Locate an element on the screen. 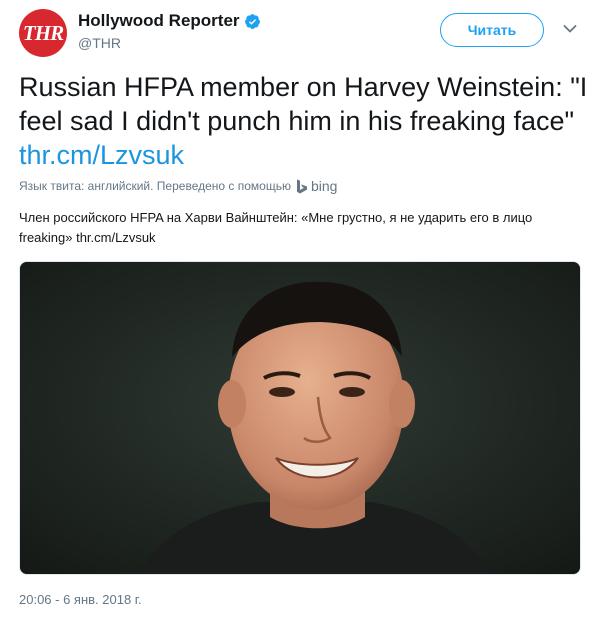  bing-logo: bing is located at coordinates (316, 186).